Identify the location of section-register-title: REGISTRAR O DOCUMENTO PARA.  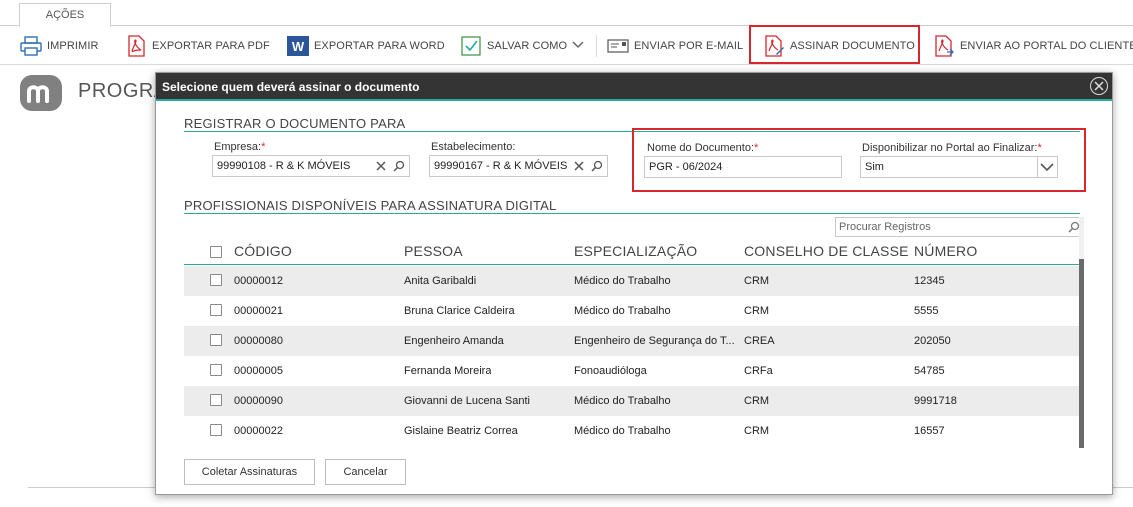
(295, 123).